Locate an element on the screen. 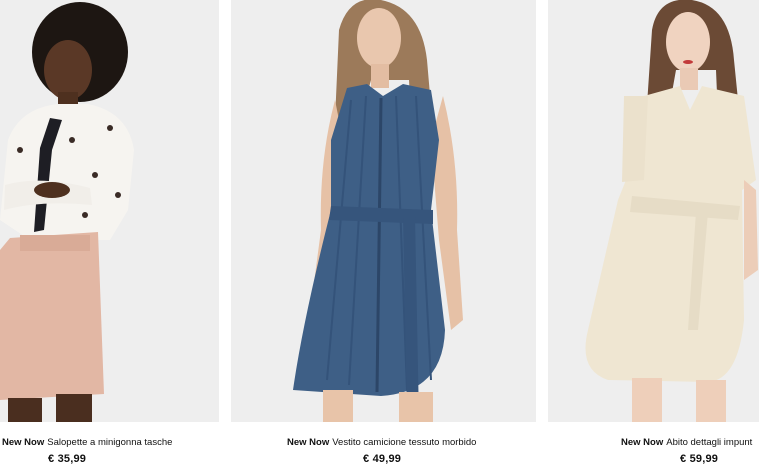  product-price: € 35,99 is located at coordinates (67, 459).